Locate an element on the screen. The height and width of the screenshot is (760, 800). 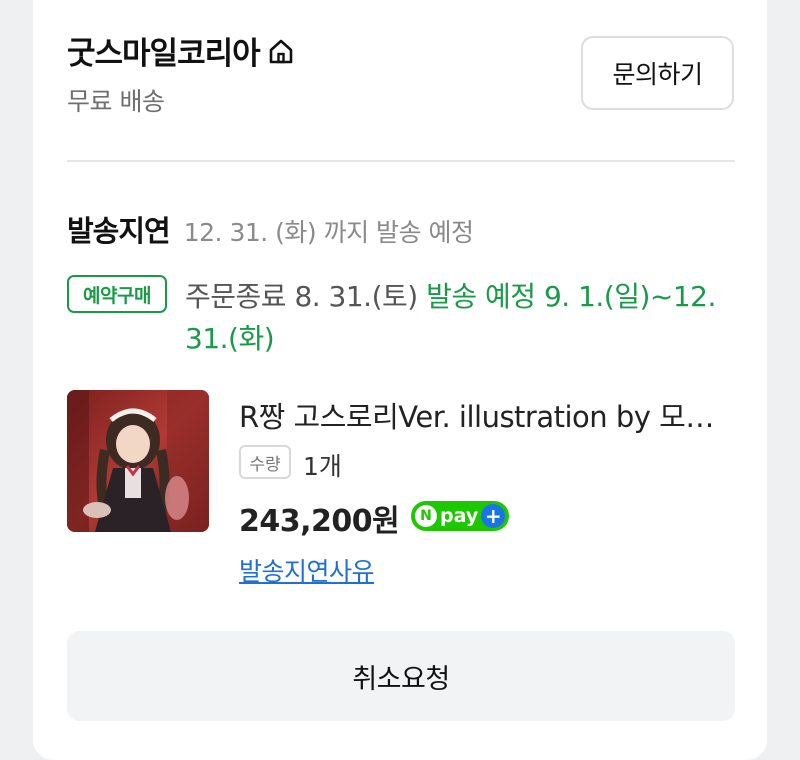
npay-label: pay is located at coordinates (459, 516).